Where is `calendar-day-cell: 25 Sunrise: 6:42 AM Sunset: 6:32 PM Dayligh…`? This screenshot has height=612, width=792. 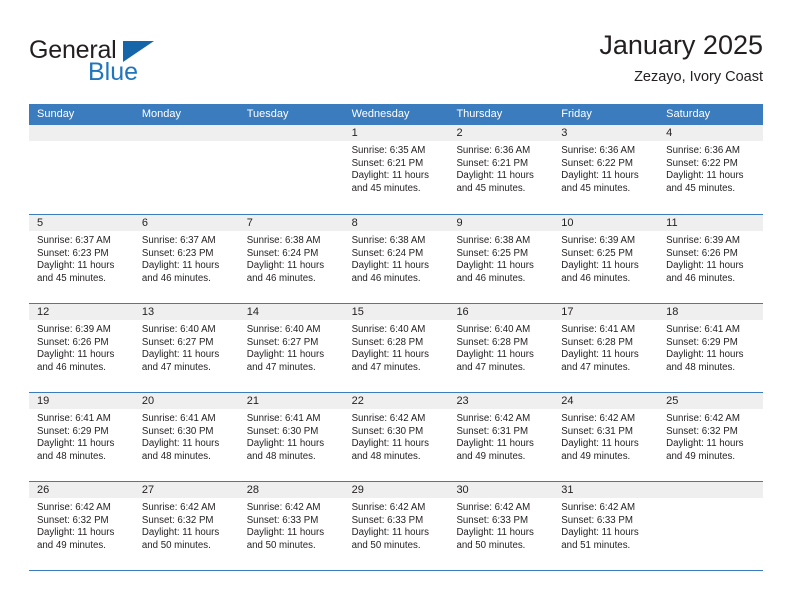 calendar-day-cell: 25 Sunrise: 6:42 AM Sunset: 6:32 PM Dayligh… is located at coordinates (711, 437).